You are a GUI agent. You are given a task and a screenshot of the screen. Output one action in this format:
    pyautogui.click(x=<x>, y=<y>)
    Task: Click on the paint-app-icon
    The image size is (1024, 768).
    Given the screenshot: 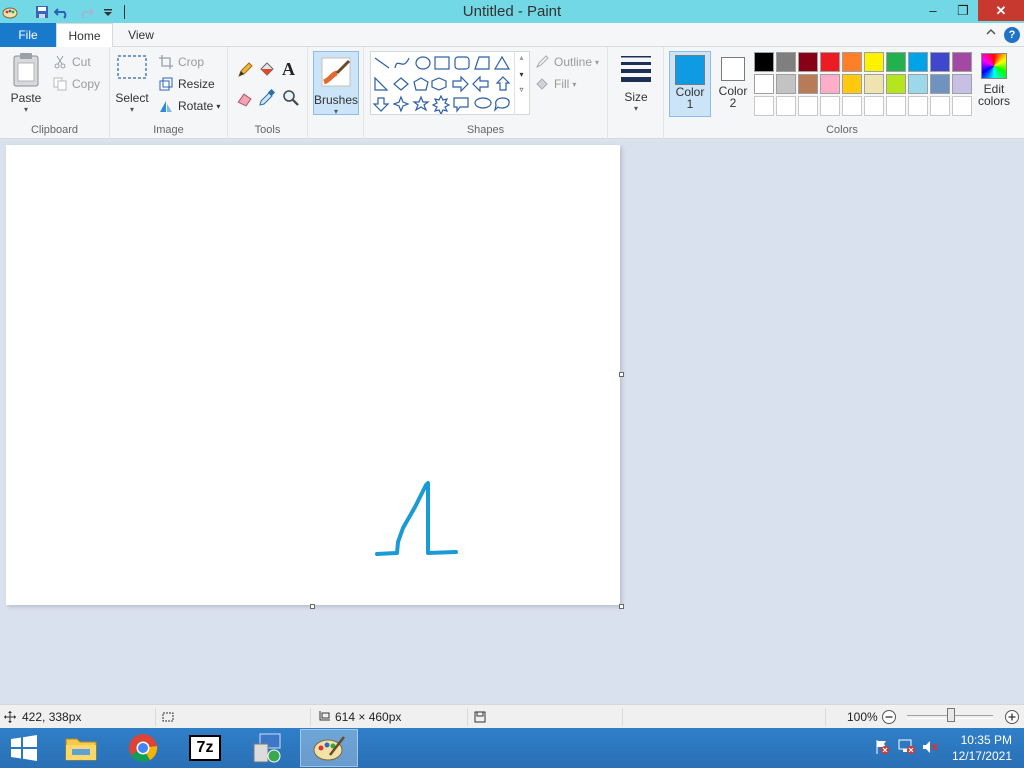 What is the action you would take?
    pyautogui.click(x=10, y=12)
    